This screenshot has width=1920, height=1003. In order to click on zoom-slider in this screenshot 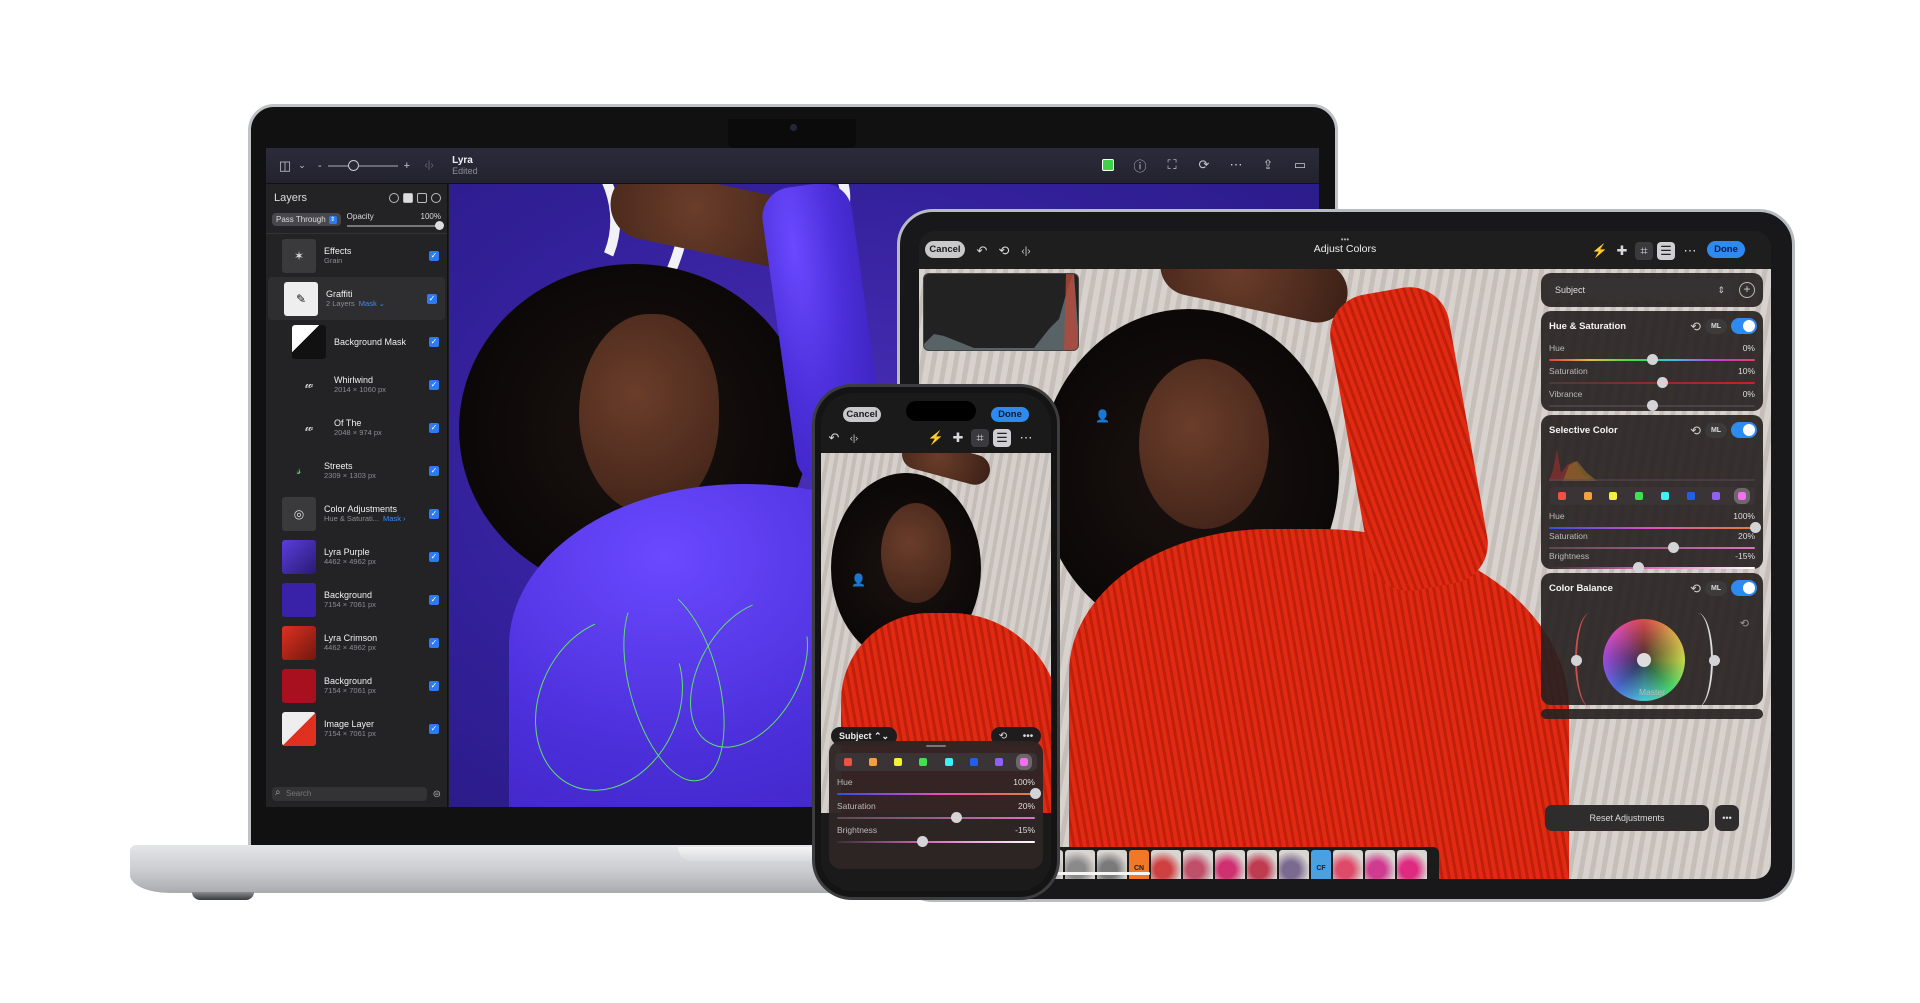, I will do `click(362, 165)`.